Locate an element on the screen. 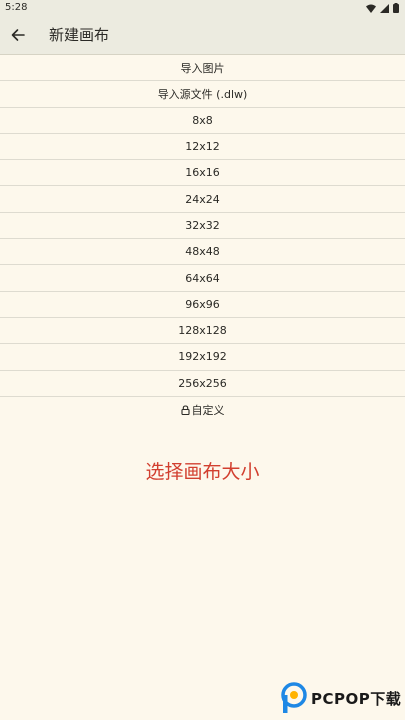  status-icons is located at coordinates (382, 8).